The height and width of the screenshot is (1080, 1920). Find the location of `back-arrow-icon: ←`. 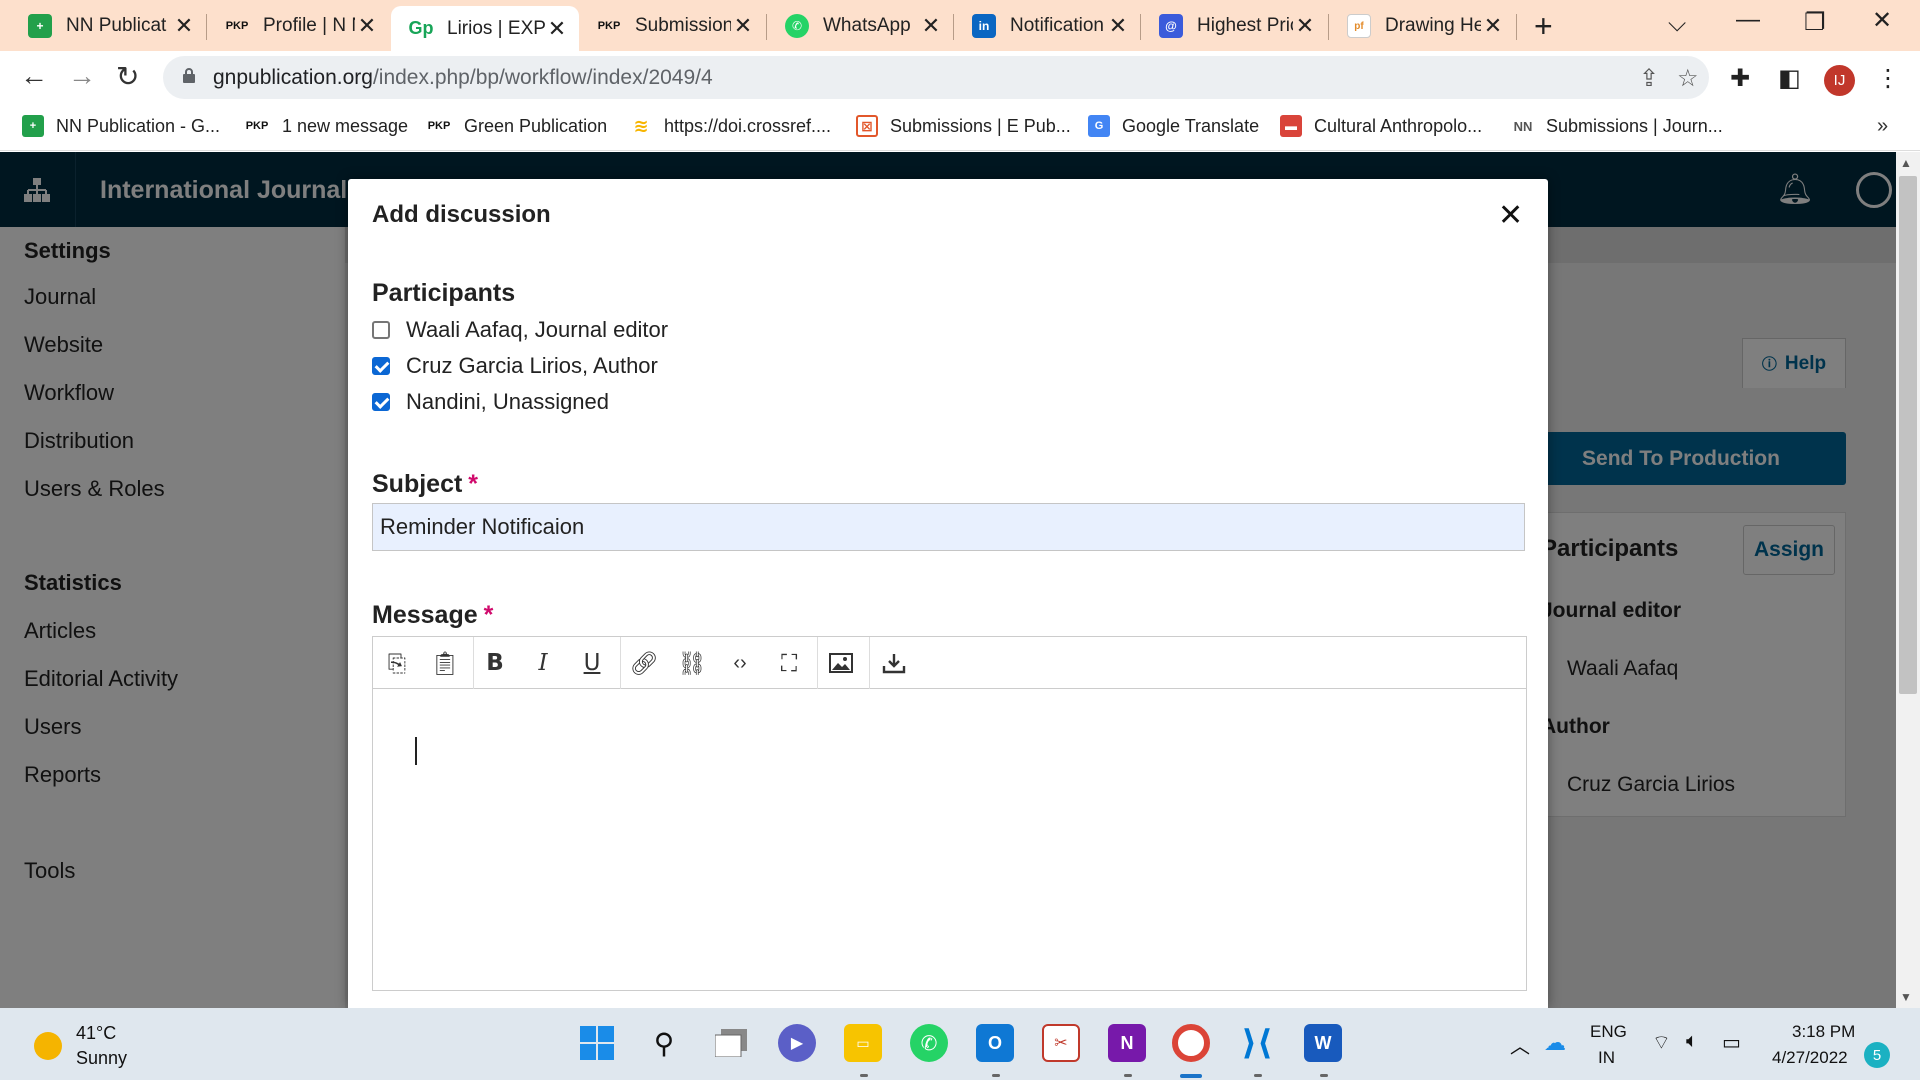

back-arrow-icon: ← is located at coordinates (34, 76).